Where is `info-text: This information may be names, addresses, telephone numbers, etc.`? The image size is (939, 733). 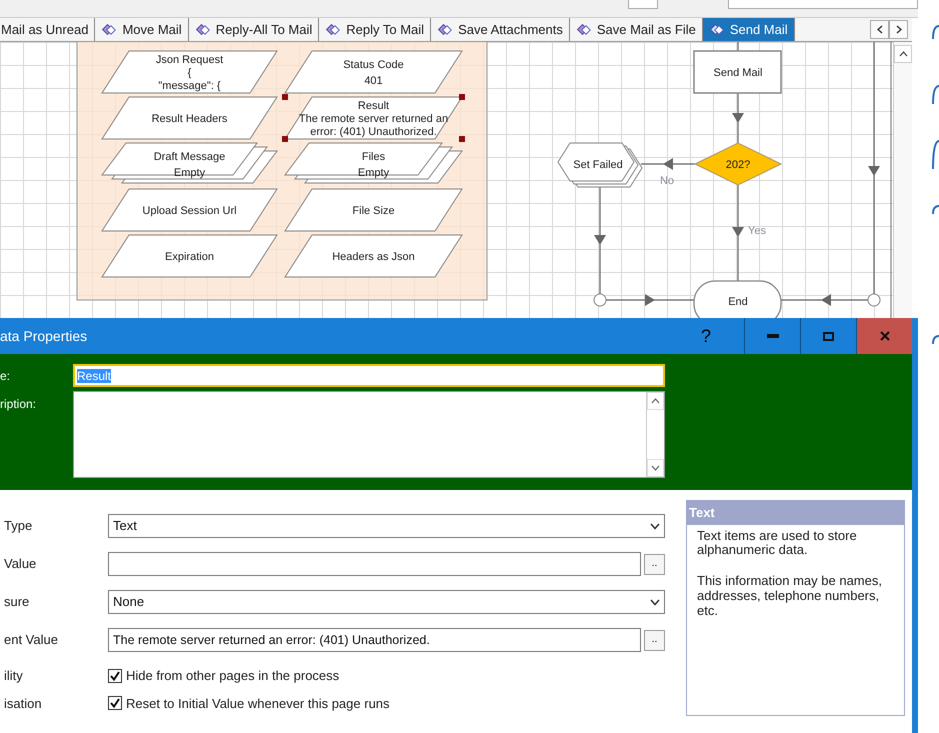
info-text: This information may be names, addresses, telephone numbers, etc. is located at coordinates (790, 597).